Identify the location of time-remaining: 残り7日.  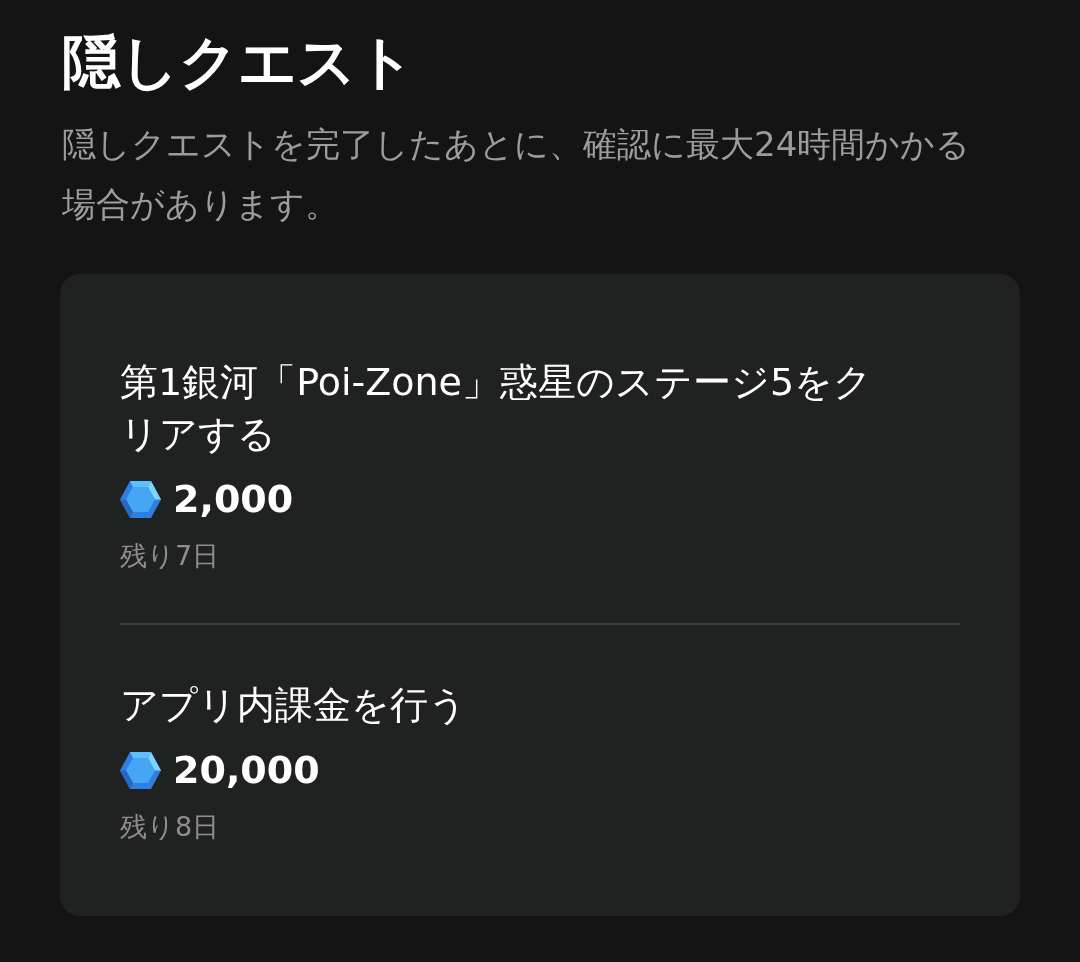
(170, 556).